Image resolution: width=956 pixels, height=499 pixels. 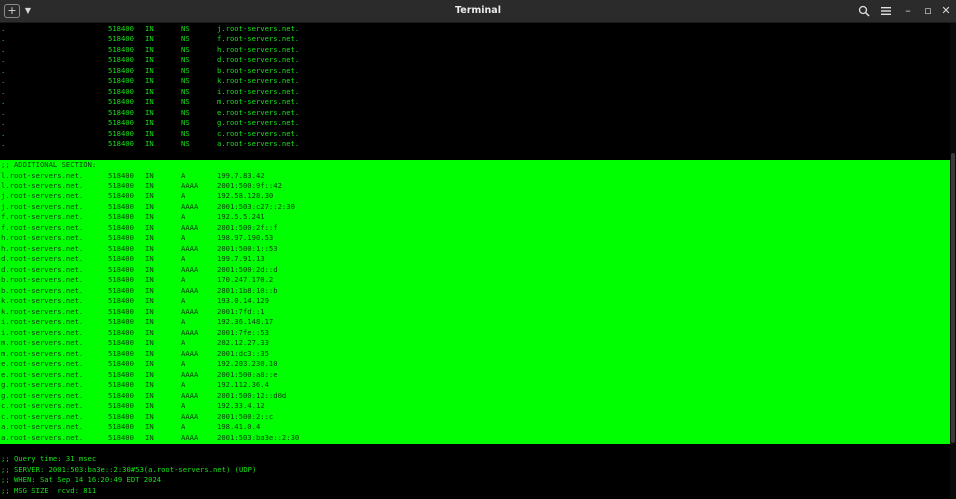 What do you see at coordinates (928, 11) in the screenshot?
I see `maximize-button: ▫` at bounding box center [928, 11].